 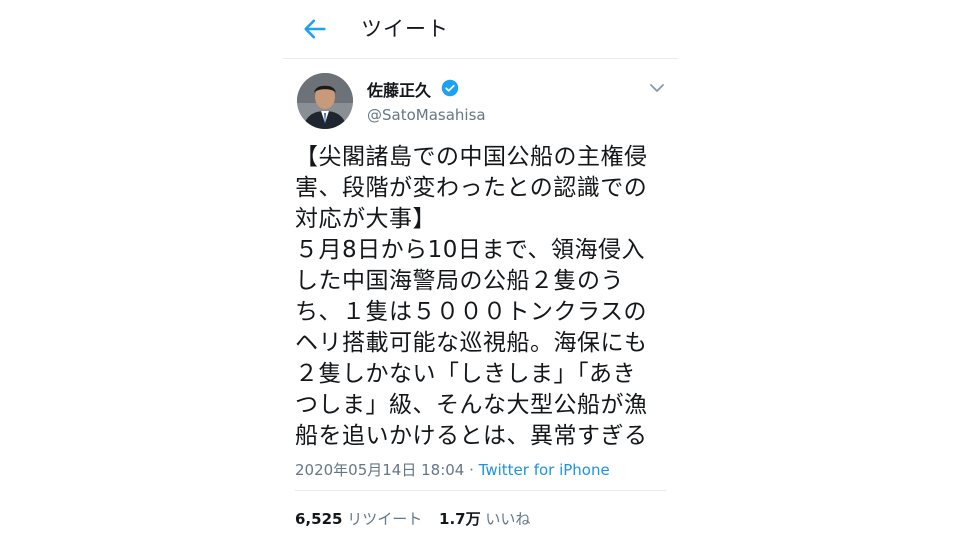 What do you see at coordinates (657, 88) in the screenshot?
I see `chevron-down-icon` at bounding box center [657, 88].